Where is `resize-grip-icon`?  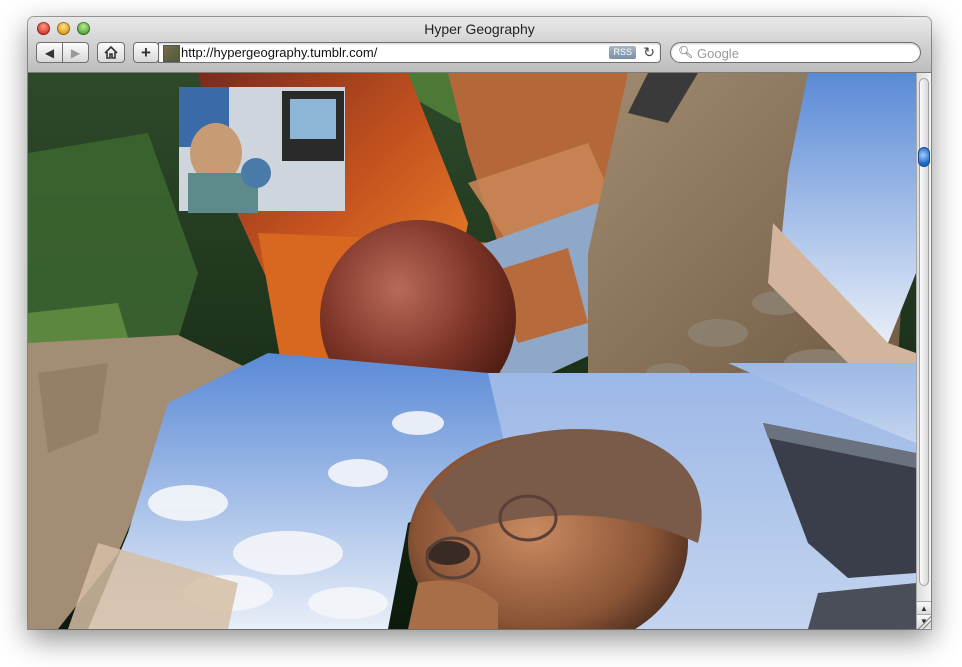
resize-grip-icon is located at coordinates (923, 621).